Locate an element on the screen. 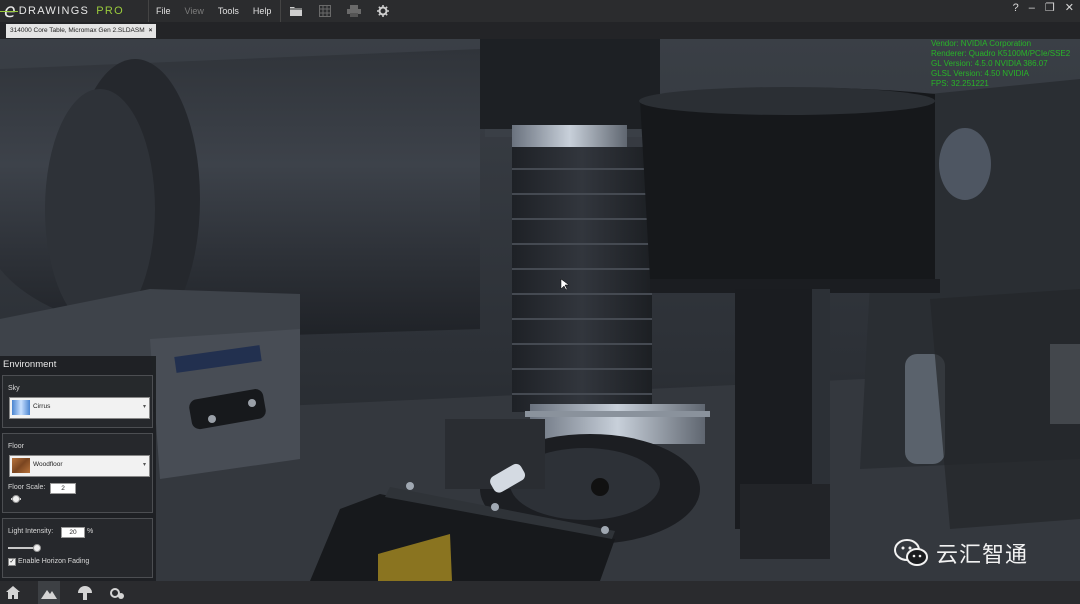 This screenshot has height=604, width=1080. floor-swatch is located at coordinates (21, 465).